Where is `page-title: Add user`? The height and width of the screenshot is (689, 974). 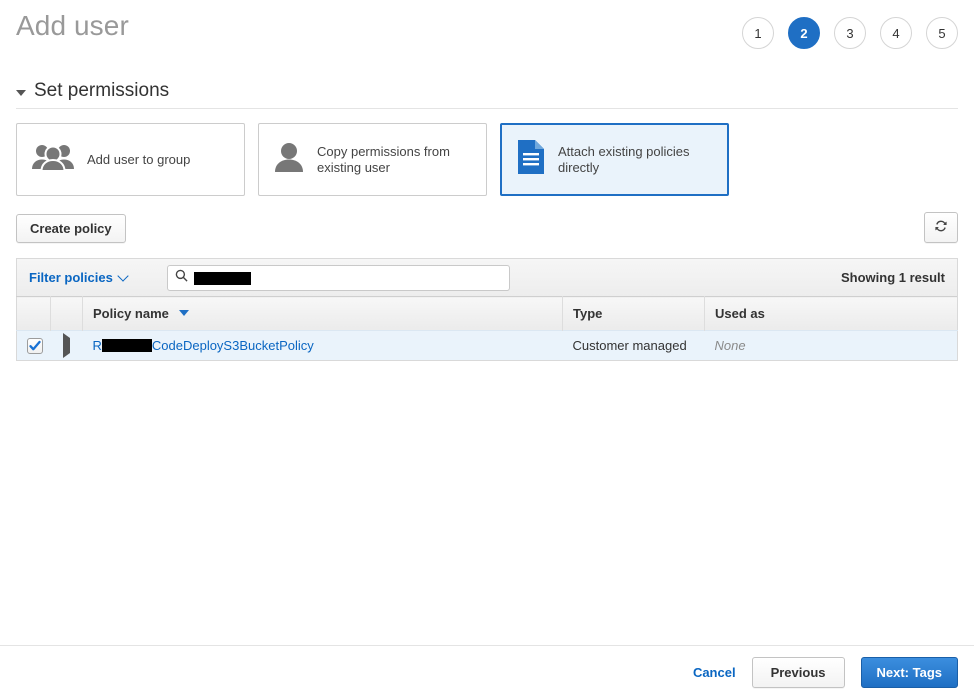 page-title: Add user is located at coordinates (72, 25).